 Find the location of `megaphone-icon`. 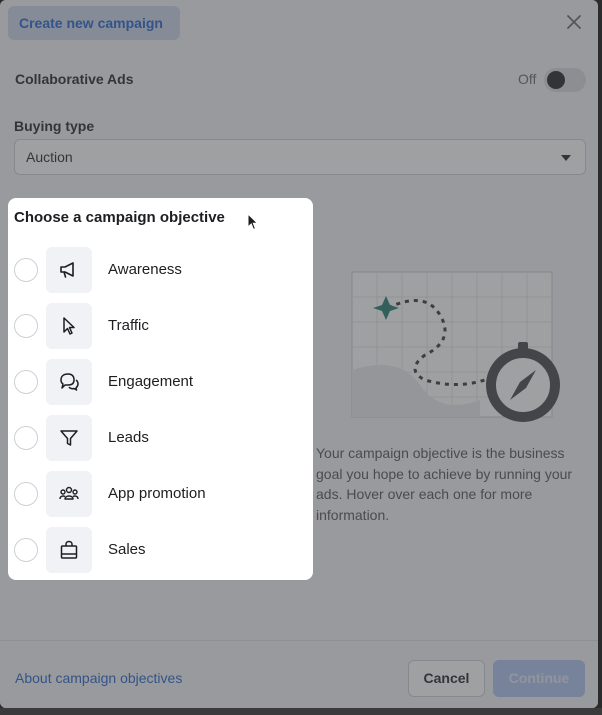

megaphone-icon is located at coordinates (67, 270).